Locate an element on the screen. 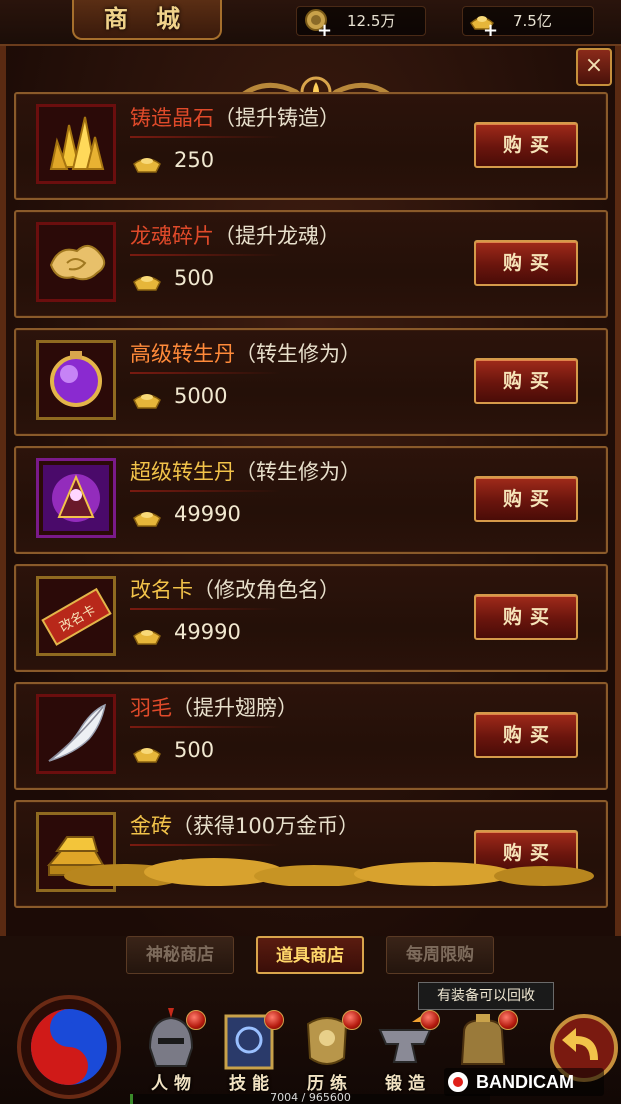 Image resolution: width=621 pixels, height=1104 pixels. item-title: 改名卡（修改角色名） is located at coordinates (235, 589).